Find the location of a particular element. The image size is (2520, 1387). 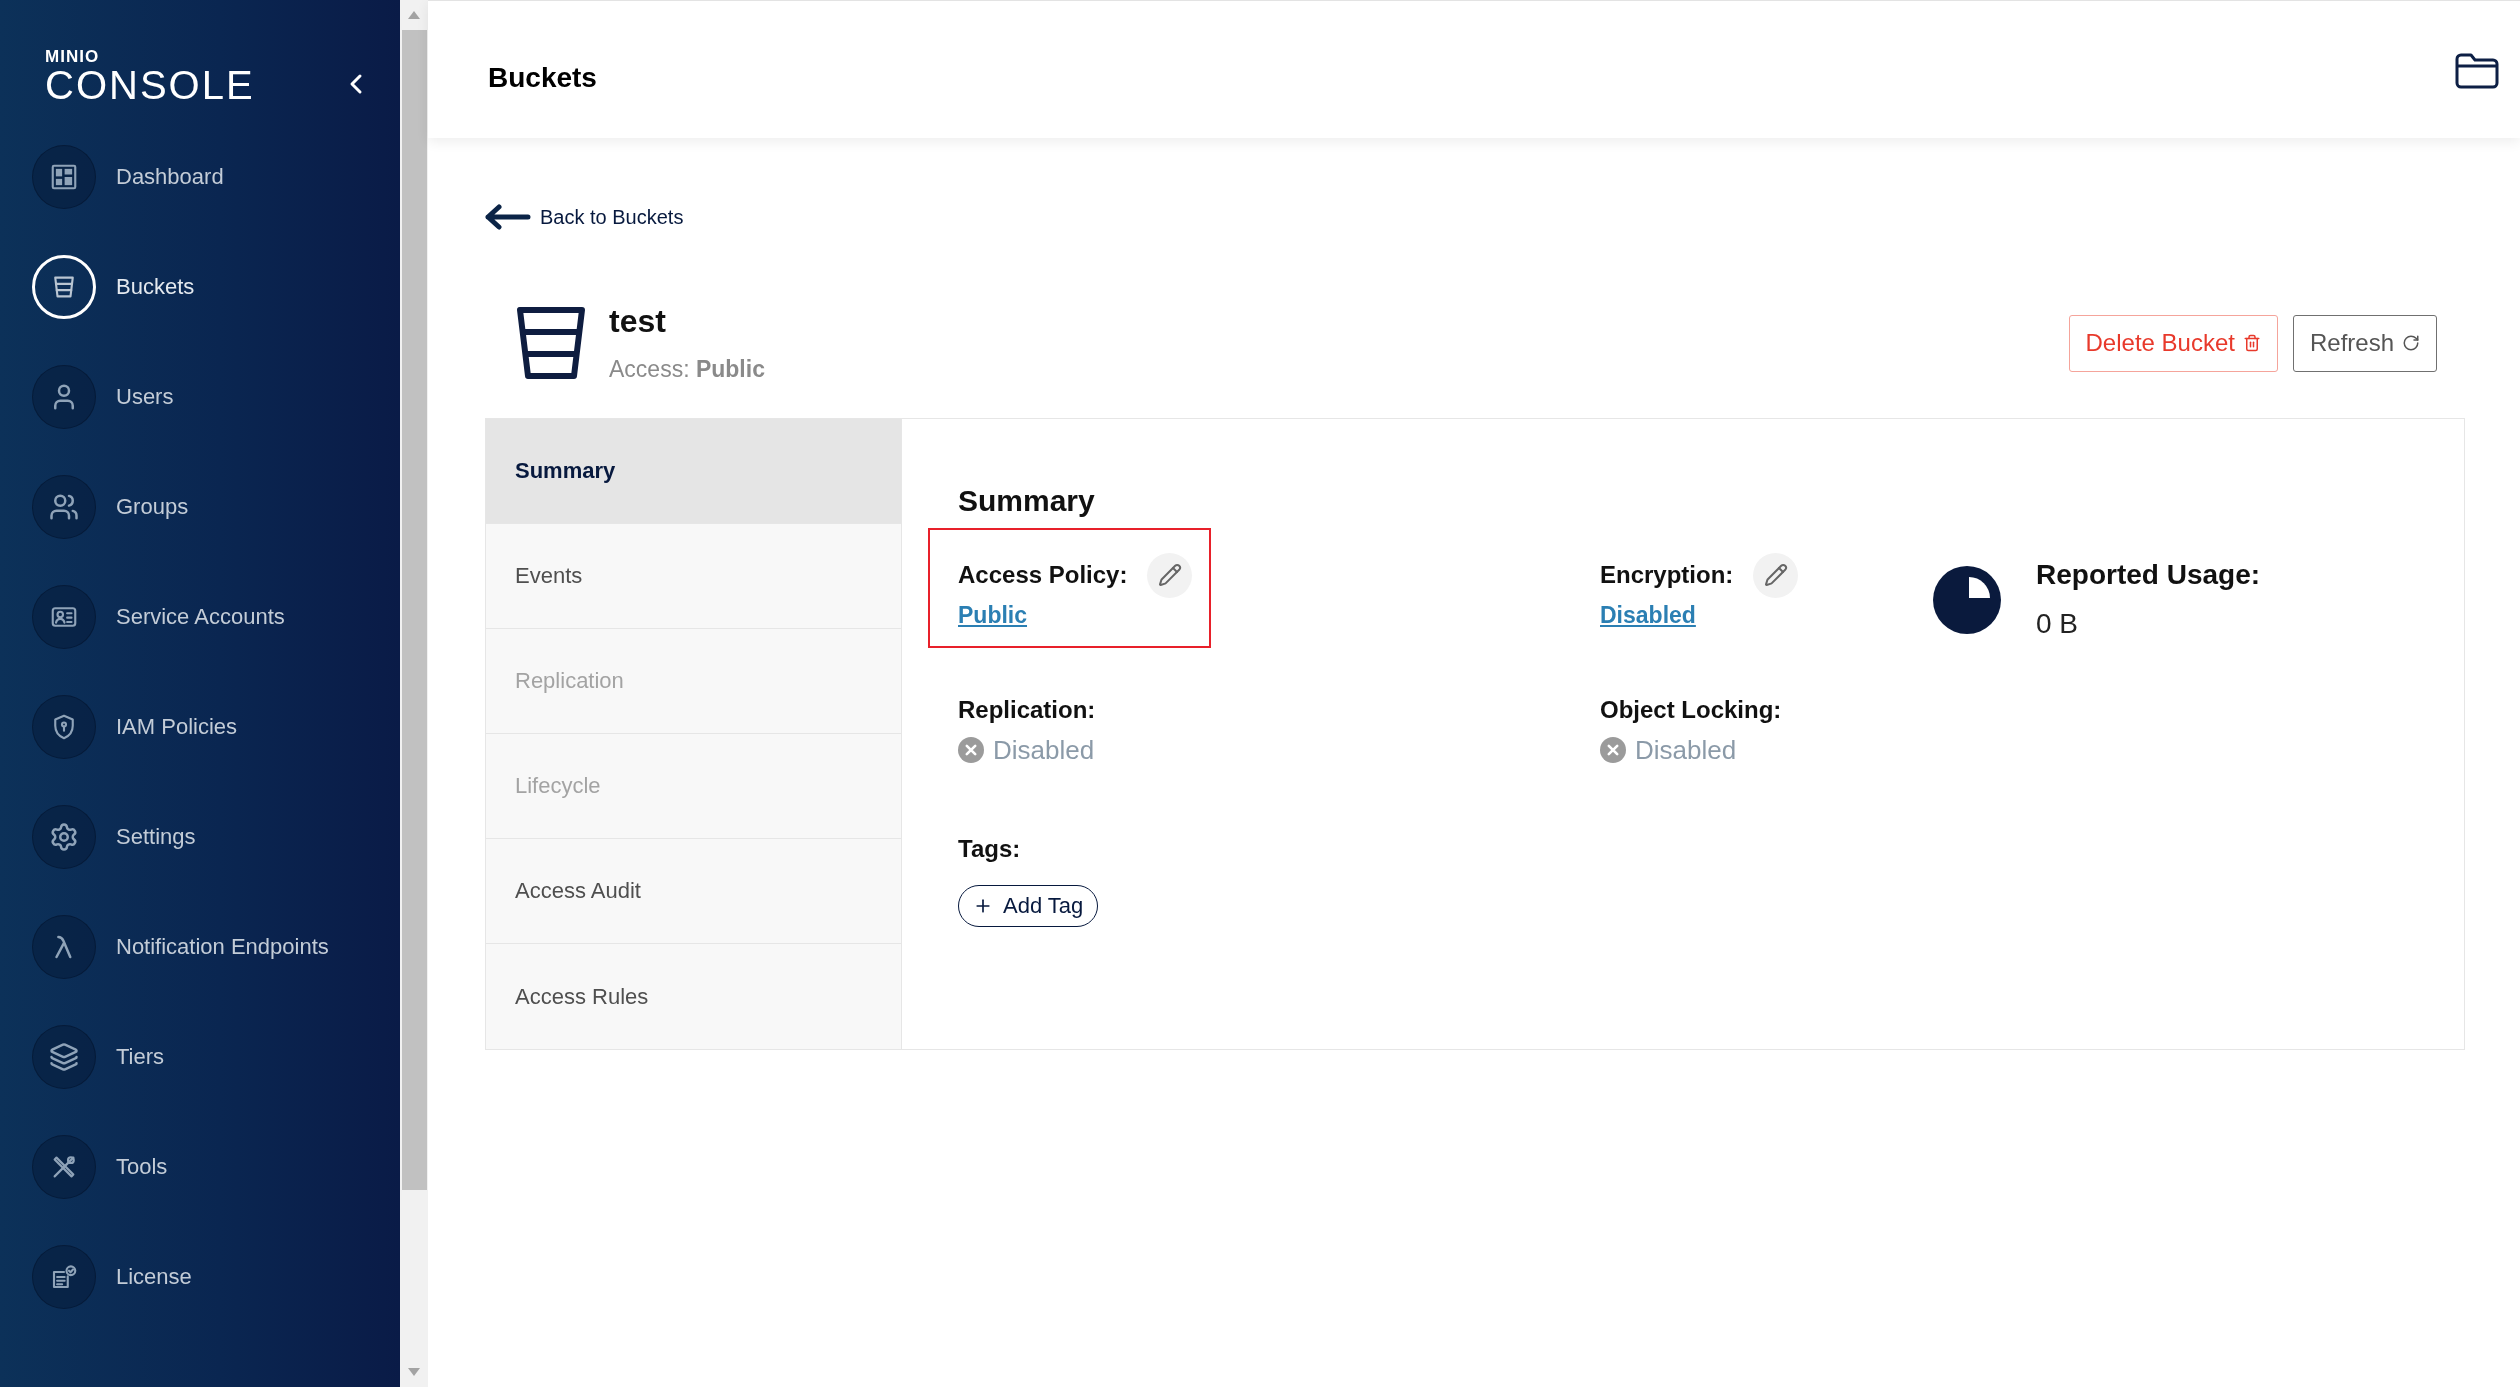

sidebar-item: License is located at coordinates (112, 1277).